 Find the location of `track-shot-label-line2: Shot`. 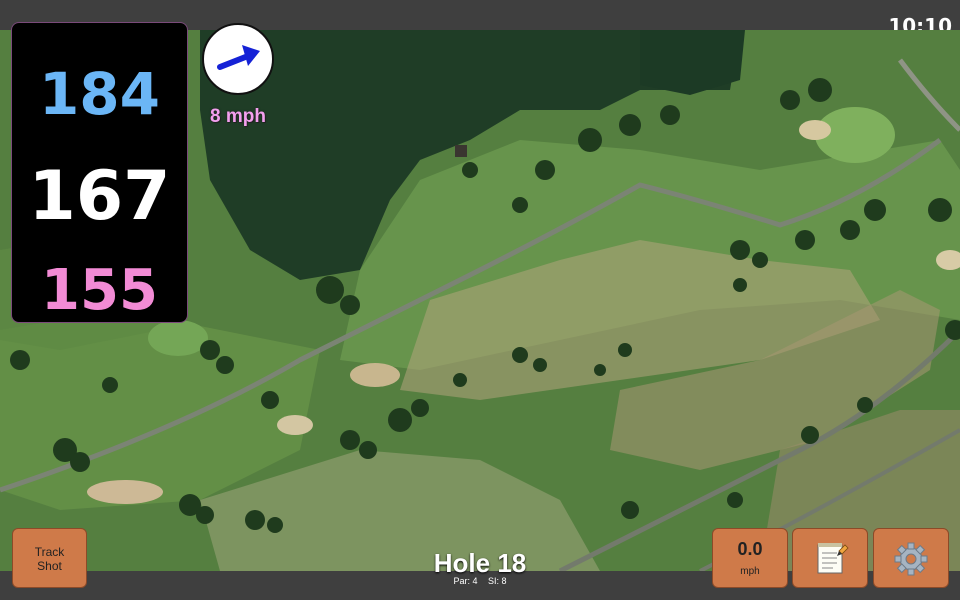

track-shot-label-line2: Shot is located at coordinates (49, 566).